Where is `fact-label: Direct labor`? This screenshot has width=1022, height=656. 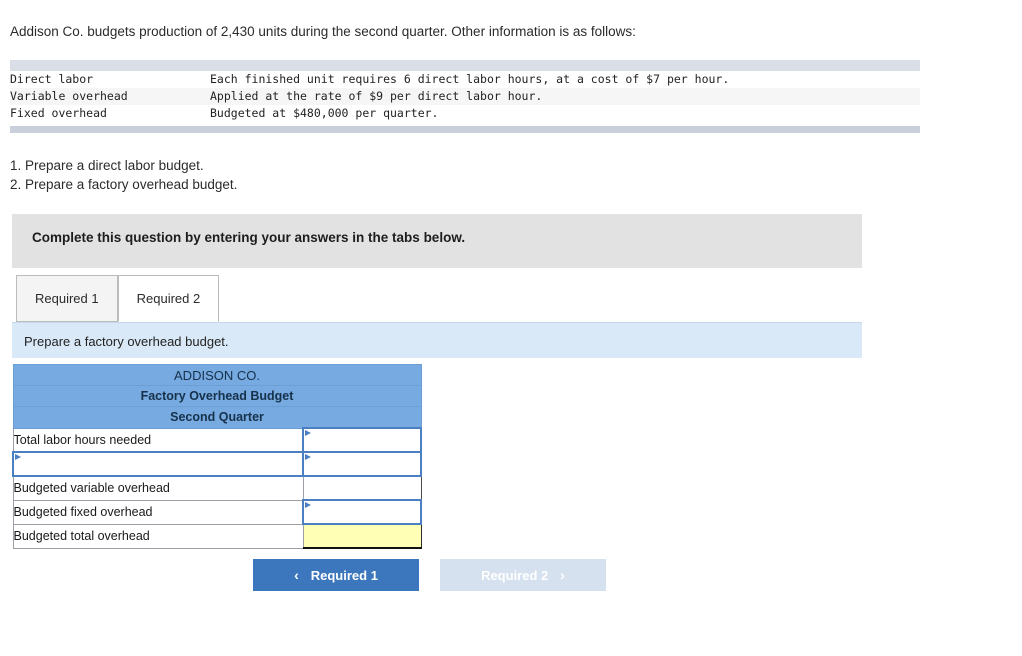 fact-label: Direct labor is located at coordinates (52, 79).